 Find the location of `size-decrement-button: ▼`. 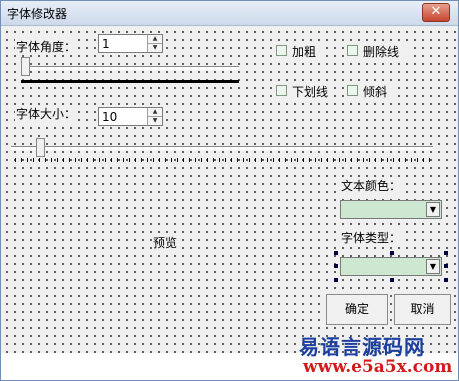

size-decrement-button: ▼ is located at coordinates (155, 121).